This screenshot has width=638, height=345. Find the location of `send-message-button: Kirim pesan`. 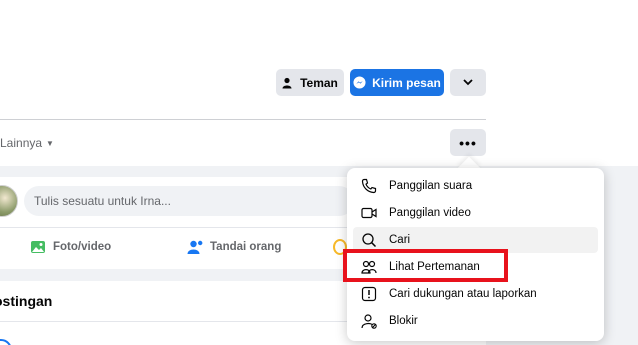

send-message-button: Kirim pesan is located at coordinates (397, 82).